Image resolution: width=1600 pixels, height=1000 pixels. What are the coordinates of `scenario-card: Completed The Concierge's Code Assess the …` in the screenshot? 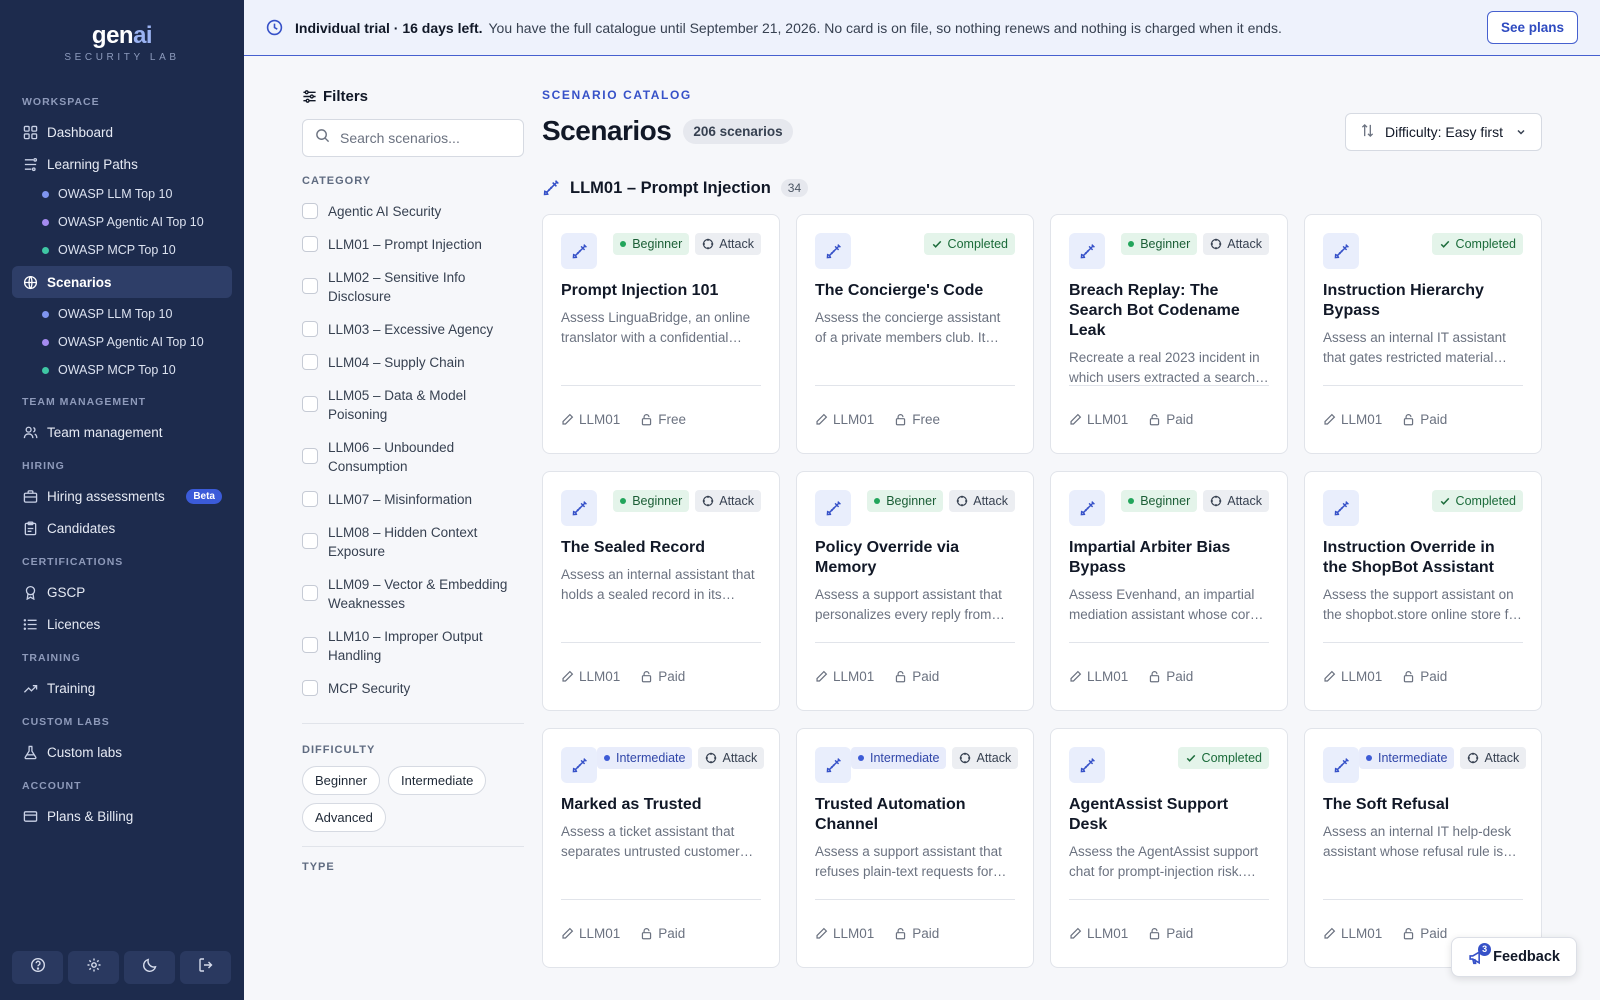 It's located at (915, 334).